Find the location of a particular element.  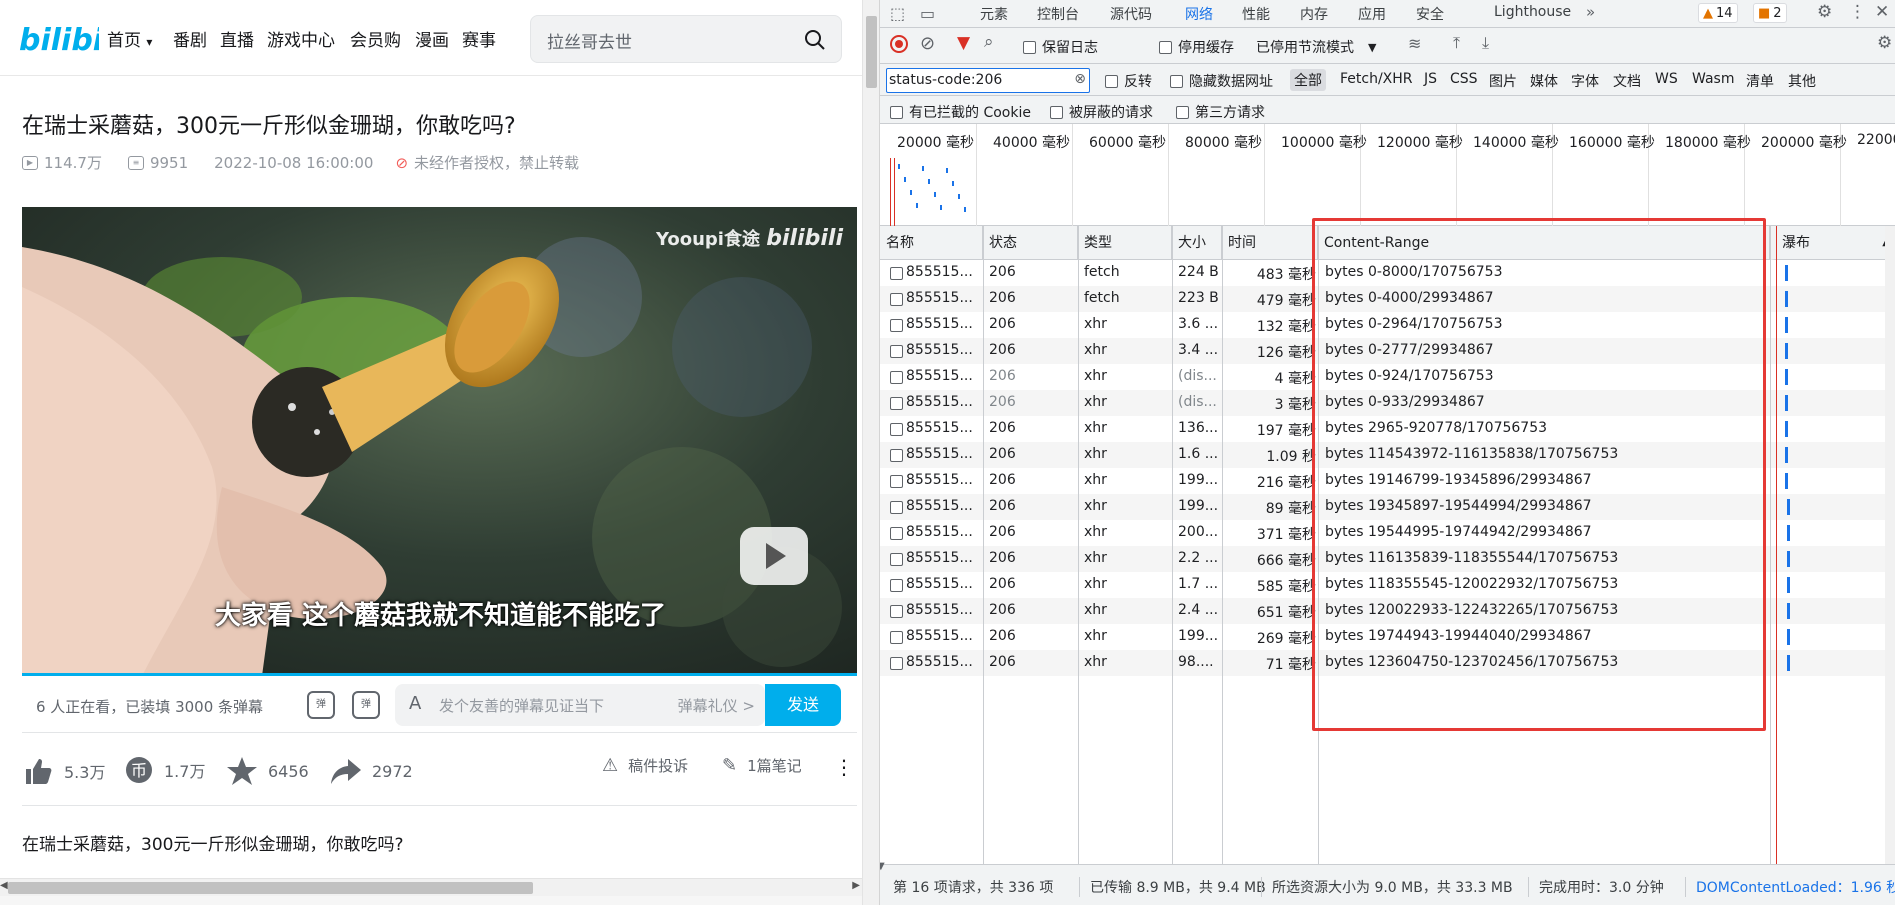

tab-performance: 性能 is located at coordinates (1256, 14).